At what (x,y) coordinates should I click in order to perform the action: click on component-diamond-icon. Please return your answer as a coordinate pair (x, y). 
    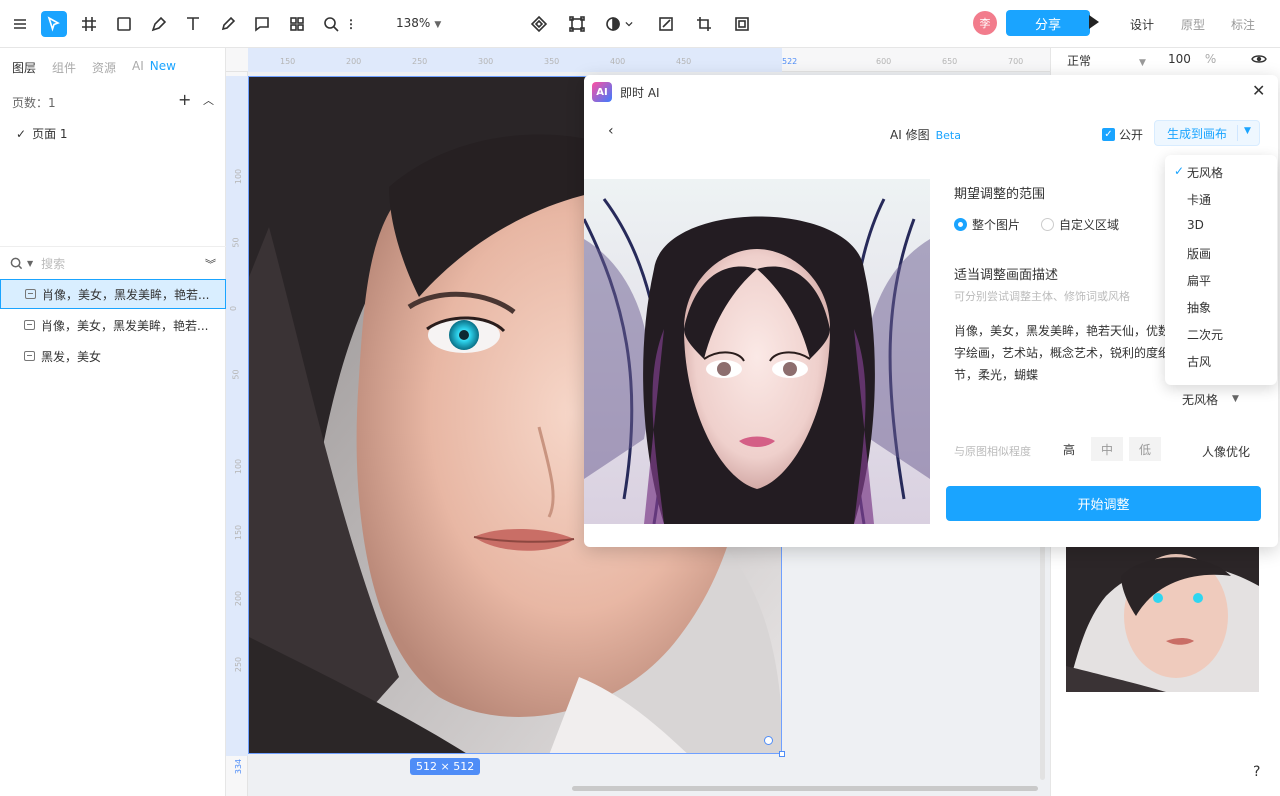
    Looking at the image, I should click on (539, 24).